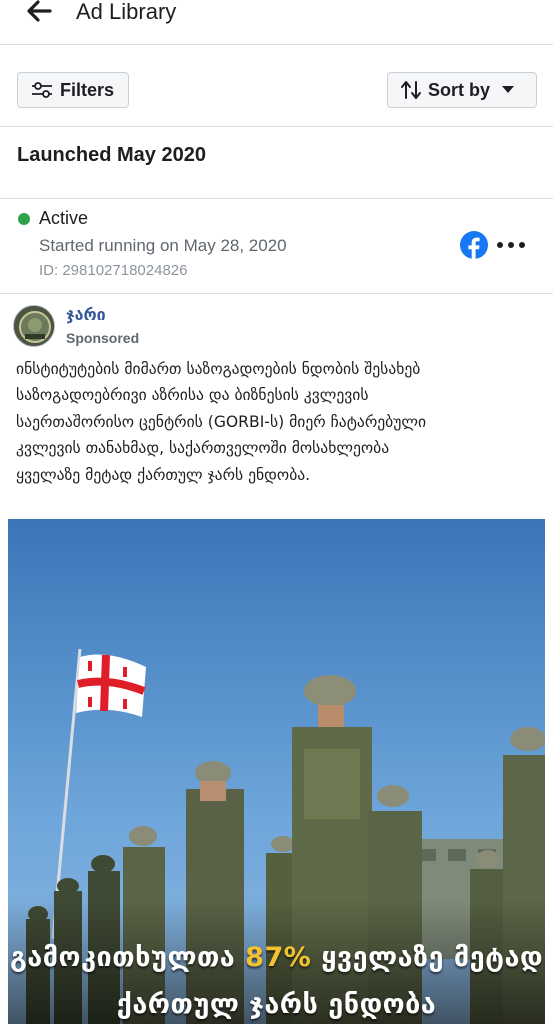 This screenshot has height=1029, width=553. Describe the element at coordinates (113, 270) in the screenshot. I see `ad-id: ID: 298102718024826` at that location.